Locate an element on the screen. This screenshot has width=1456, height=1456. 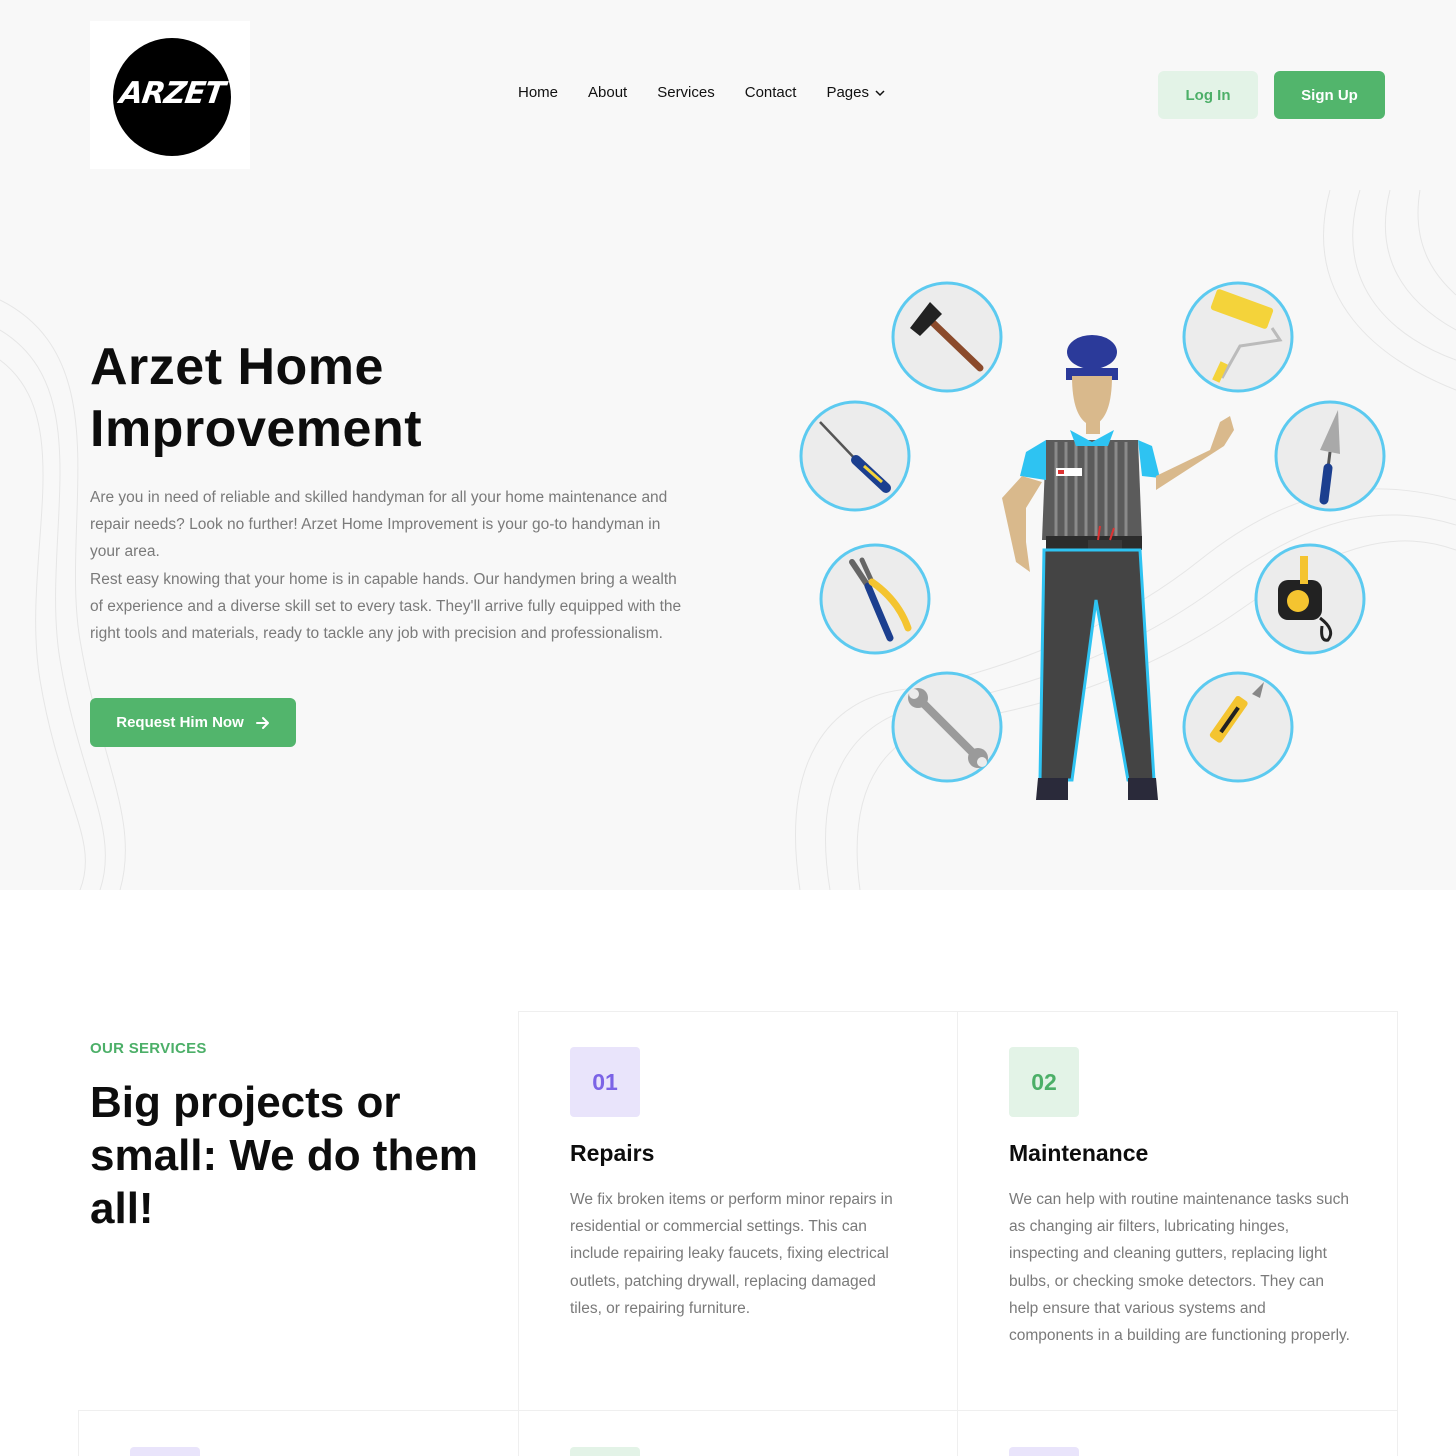
trowel-icon is located at coordinates (1330, 456).